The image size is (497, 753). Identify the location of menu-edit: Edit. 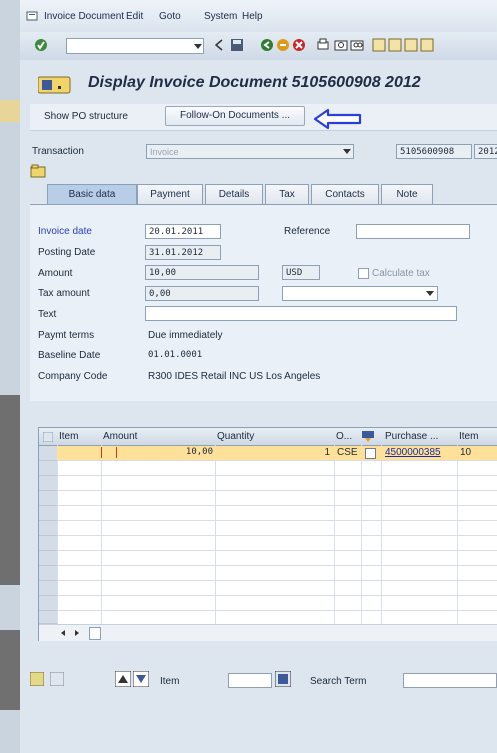
(134, 16).